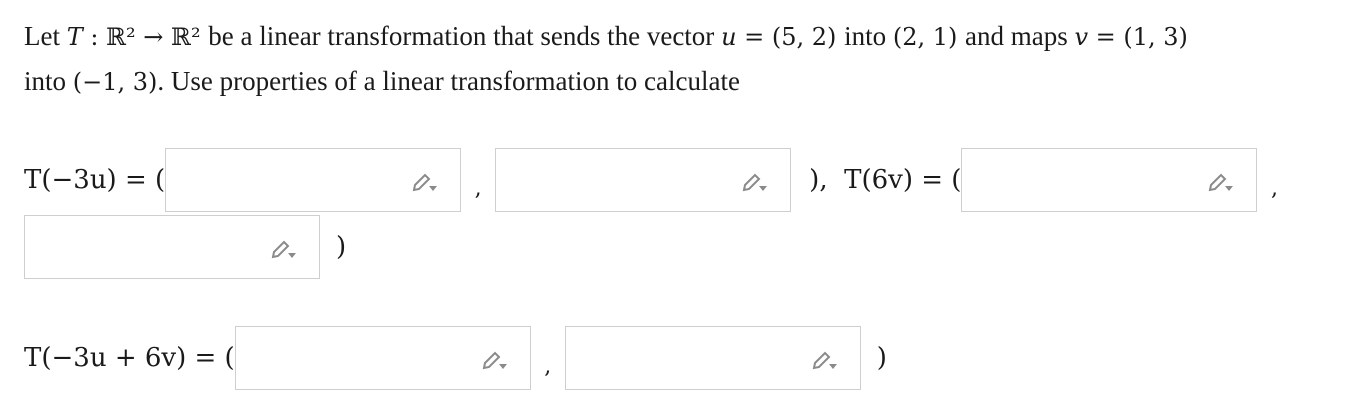  I want to click on answer-input-T-6v-x, so click(1109, 180).